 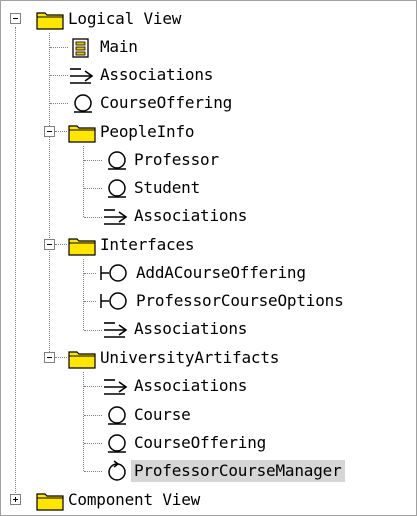 I want to click on tree-node-student: Student, so click(x=153, y=188).